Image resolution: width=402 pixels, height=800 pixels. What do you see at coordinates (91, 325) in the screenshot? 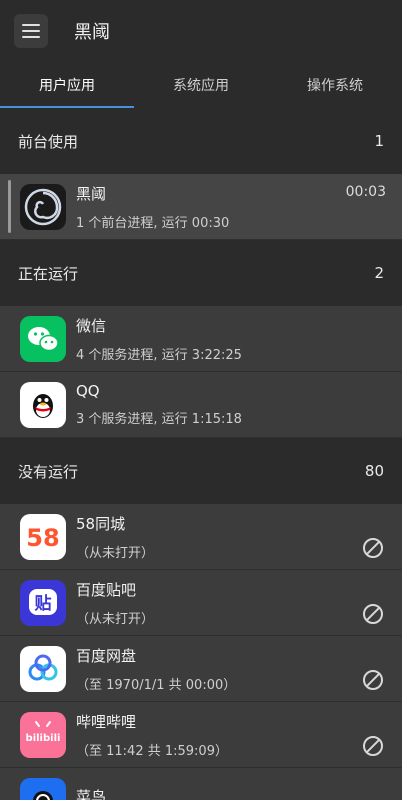
I see `app-name: 微信` at bounding box center [91, 325].